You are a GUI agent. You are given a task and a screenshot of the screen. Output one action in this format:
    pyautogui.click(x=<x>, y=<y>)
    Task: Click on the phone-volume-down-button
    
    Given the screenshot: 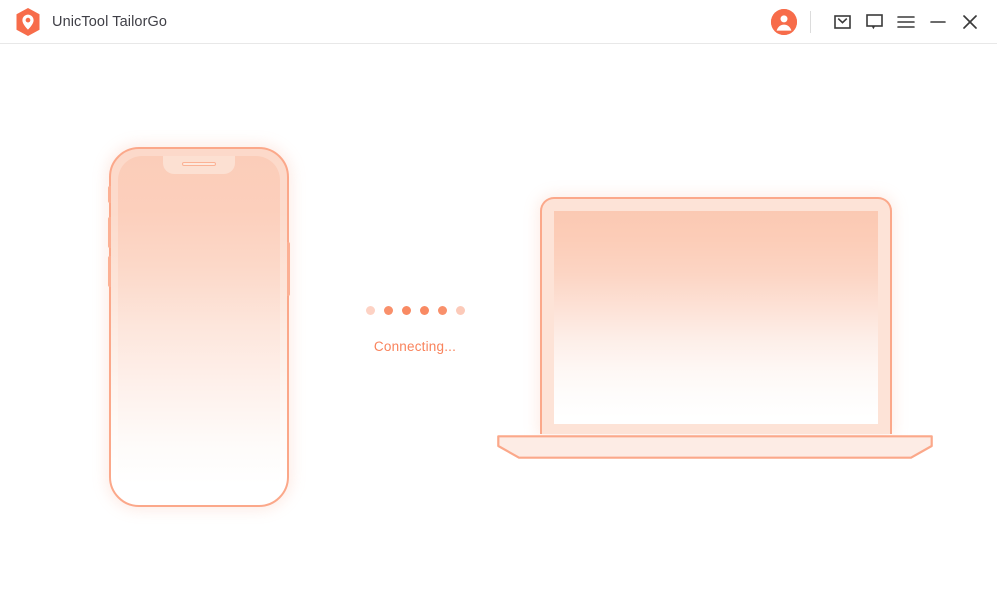 What is the action you would take?
    pyautogui.click(x=109, y=271)
    